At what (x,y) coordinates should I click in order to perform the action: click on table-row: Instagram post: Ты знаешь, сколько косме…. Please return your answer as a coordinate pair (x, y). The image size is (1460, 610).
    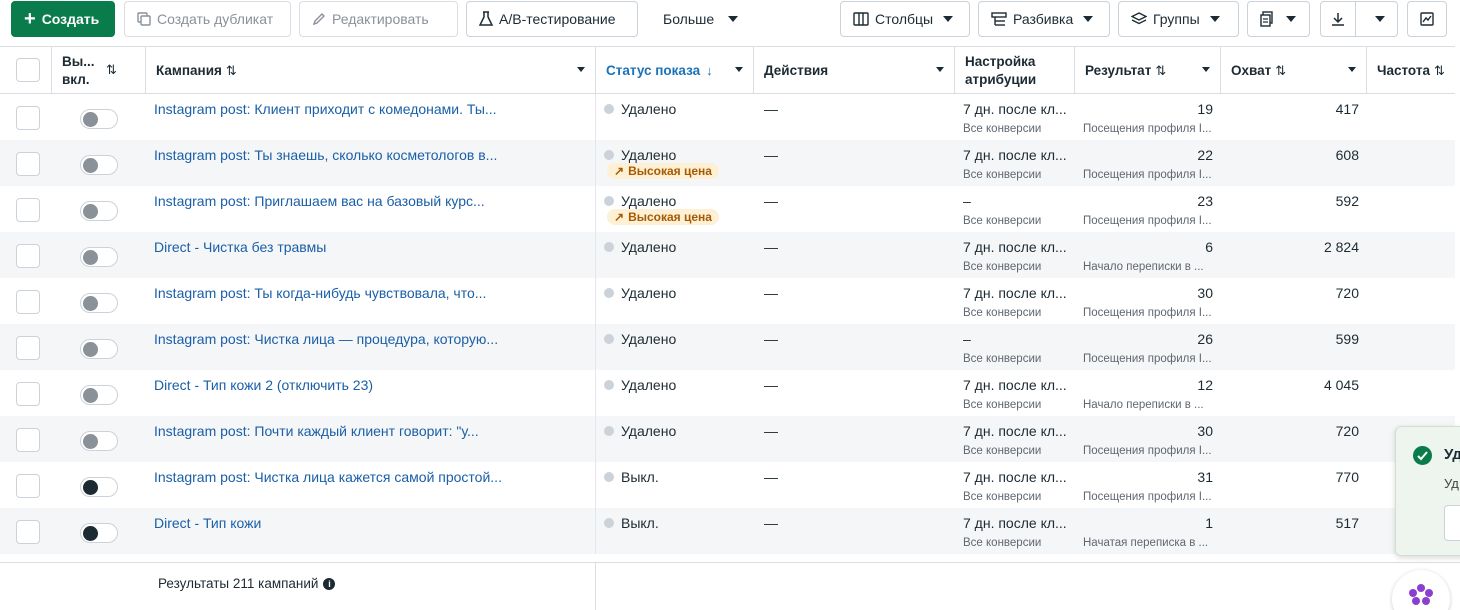
    Looking at the image, I should click on (727, 163).